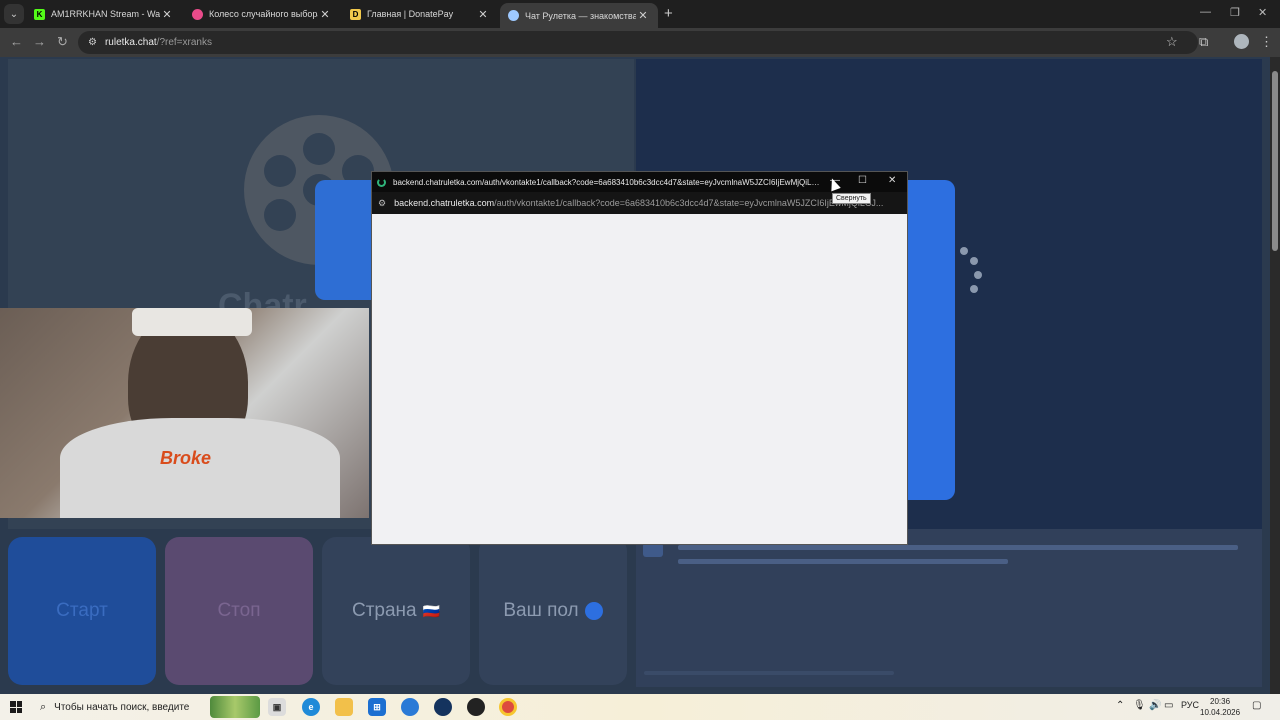 This screenshot has width=1280, height=720. I want to click on notifications-icon: ▢, so click(1256, 705).